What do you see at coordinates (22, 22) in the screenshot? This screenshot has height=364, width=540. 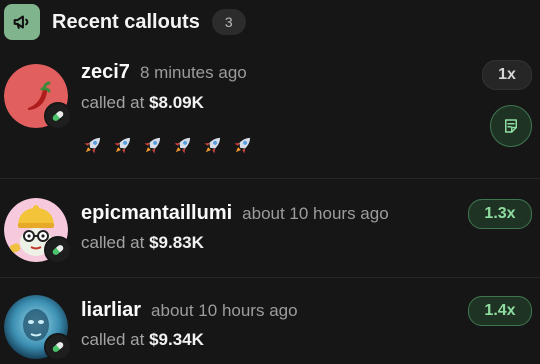 I see `megaphone-icon` at bounding box center [22, 22].